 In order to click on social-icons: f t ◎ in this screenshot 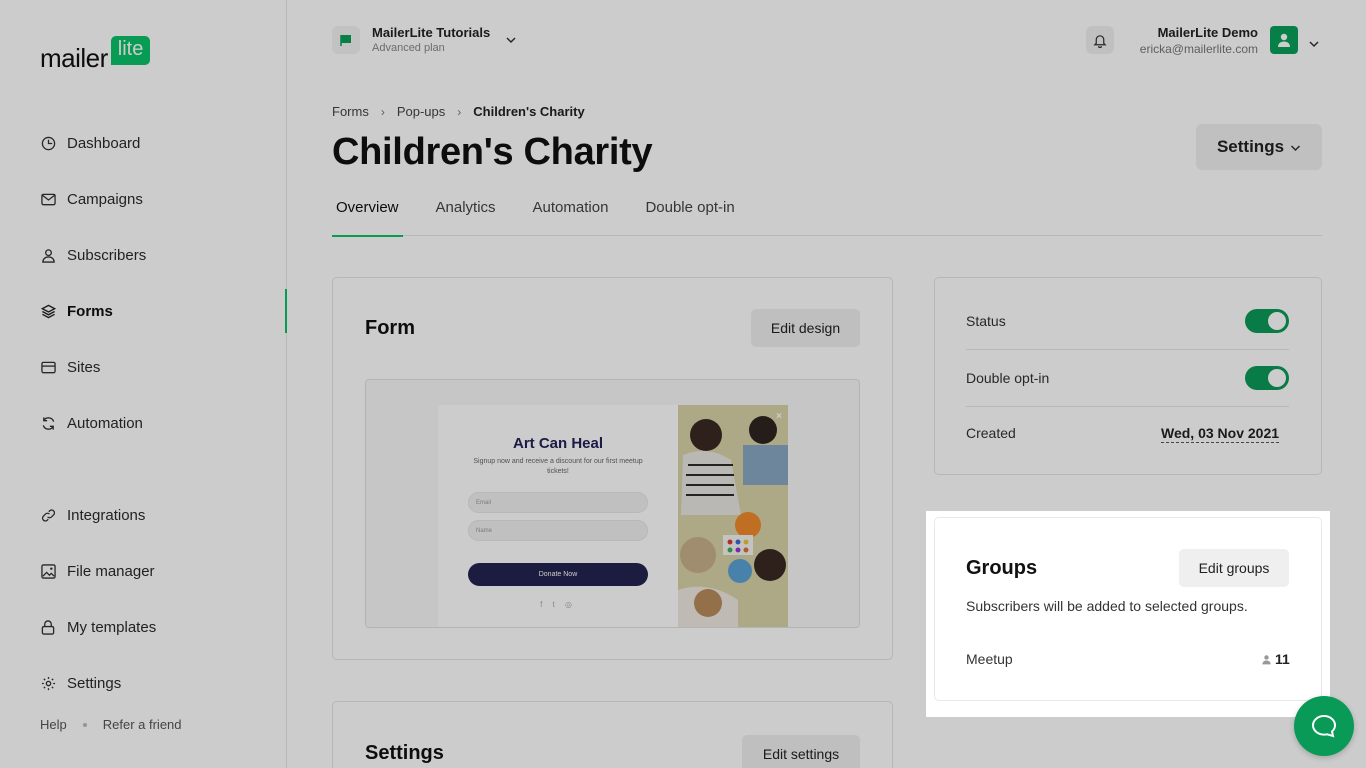, I will do `click(558, 604)`.